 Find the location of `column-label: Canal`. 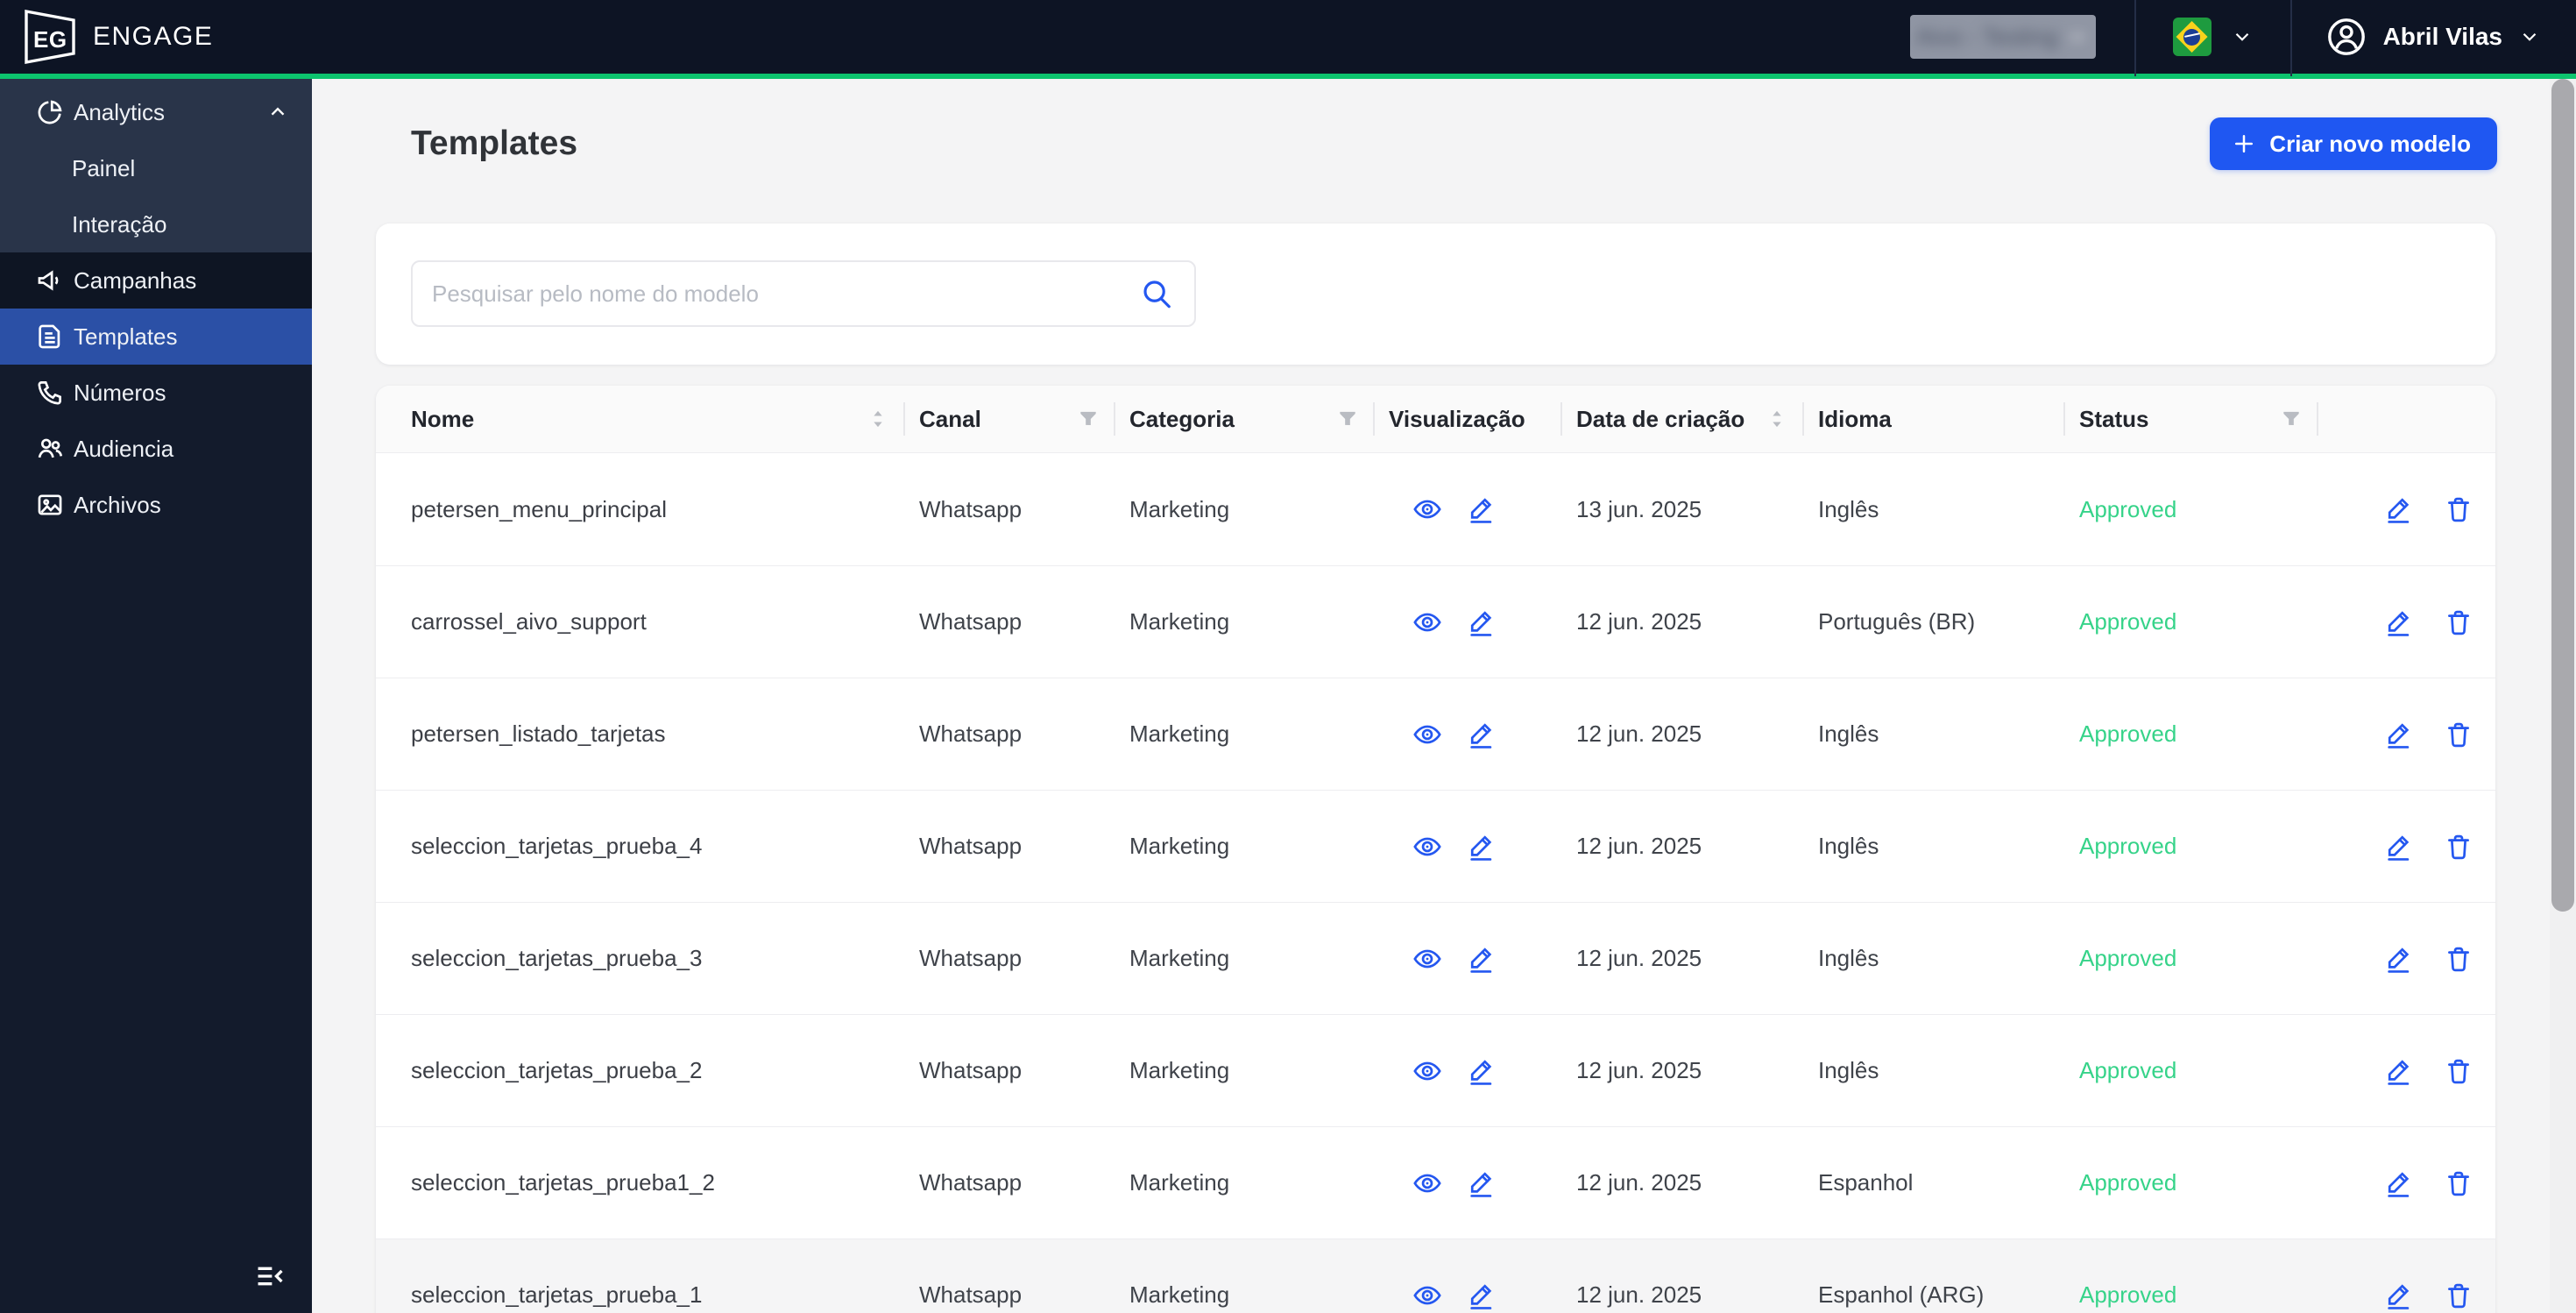

column-label: Canal is located at coordinates (950, 418).